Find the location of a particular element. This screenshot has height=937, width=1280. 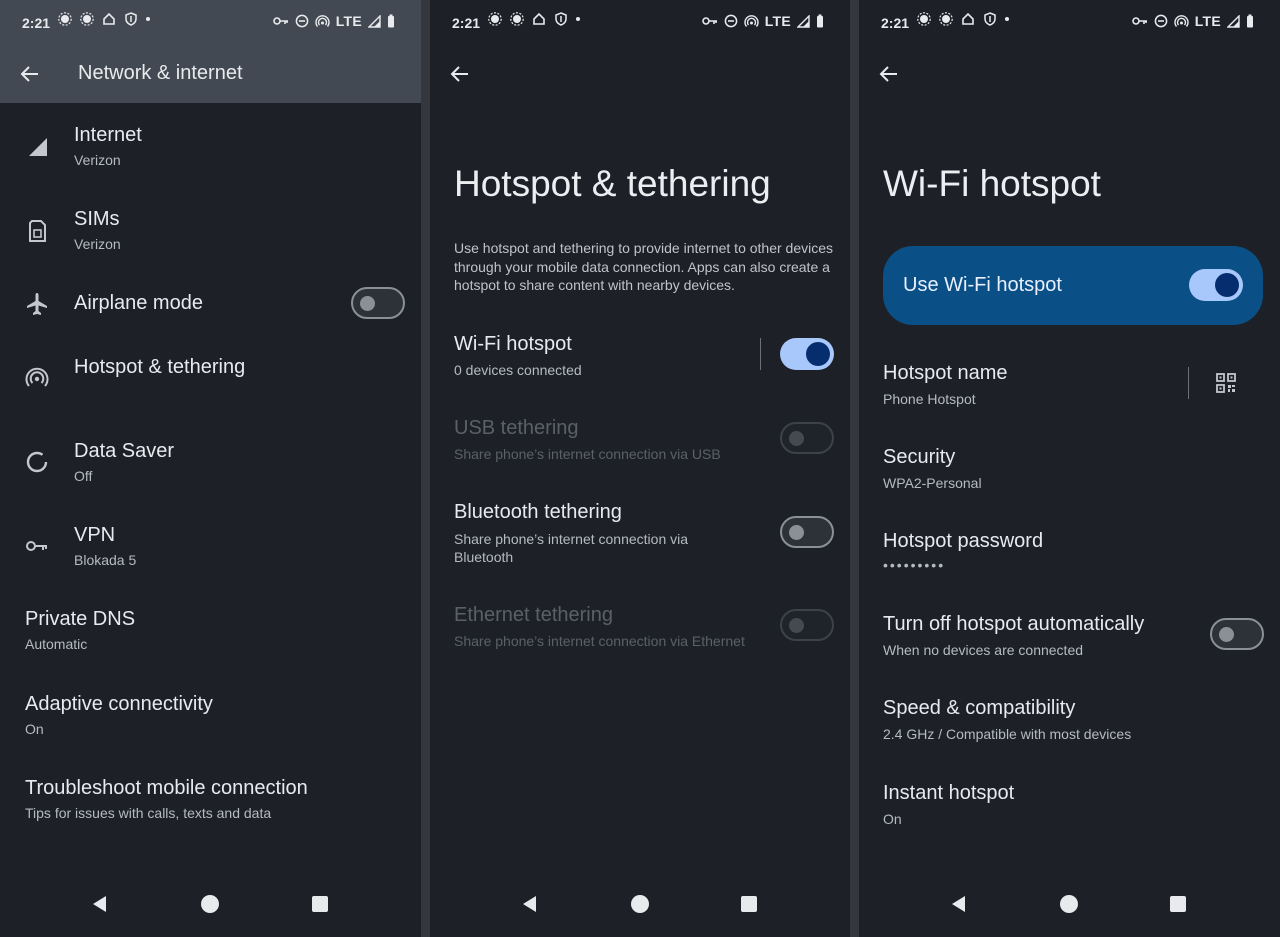

item-subtitle: On is located at coordinates (34, 729).